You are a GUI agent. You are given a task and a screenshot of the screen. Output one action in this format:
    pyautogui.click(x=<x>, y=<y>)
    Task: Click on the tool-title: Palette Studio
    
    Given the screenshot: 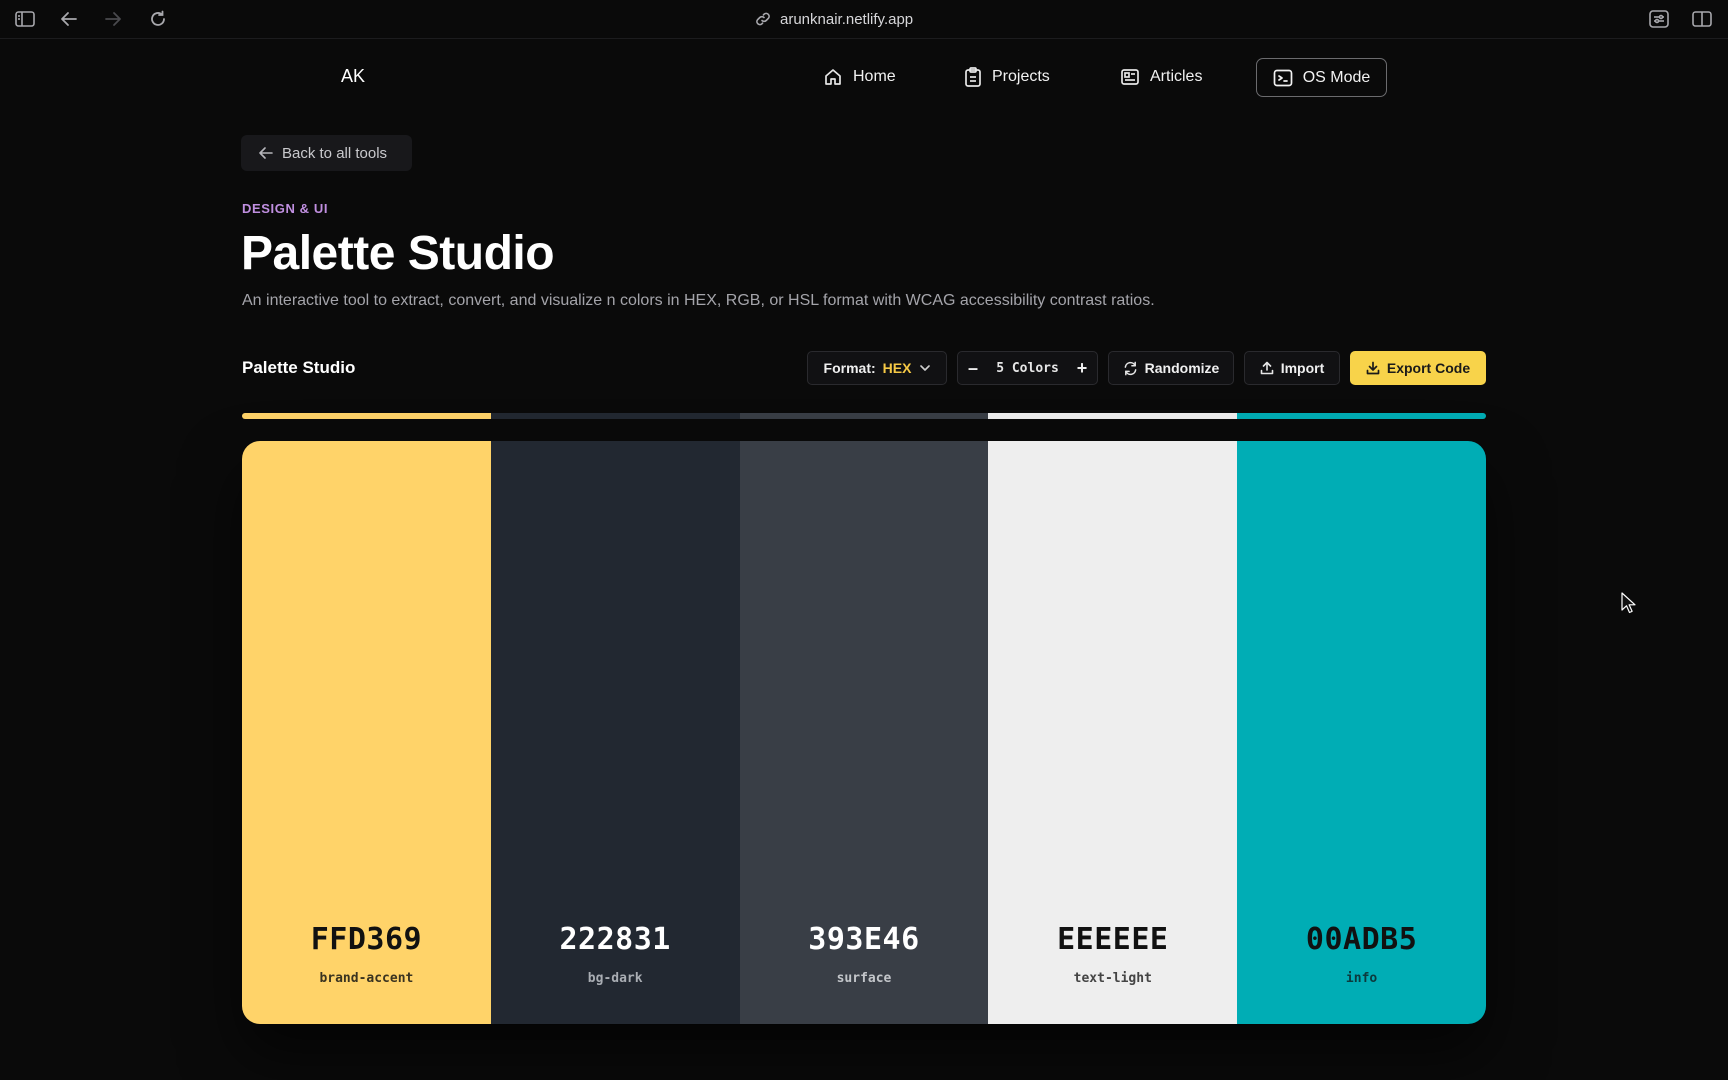 What is the action you would take?
    pyautogui.click(x=299, y=367)
    